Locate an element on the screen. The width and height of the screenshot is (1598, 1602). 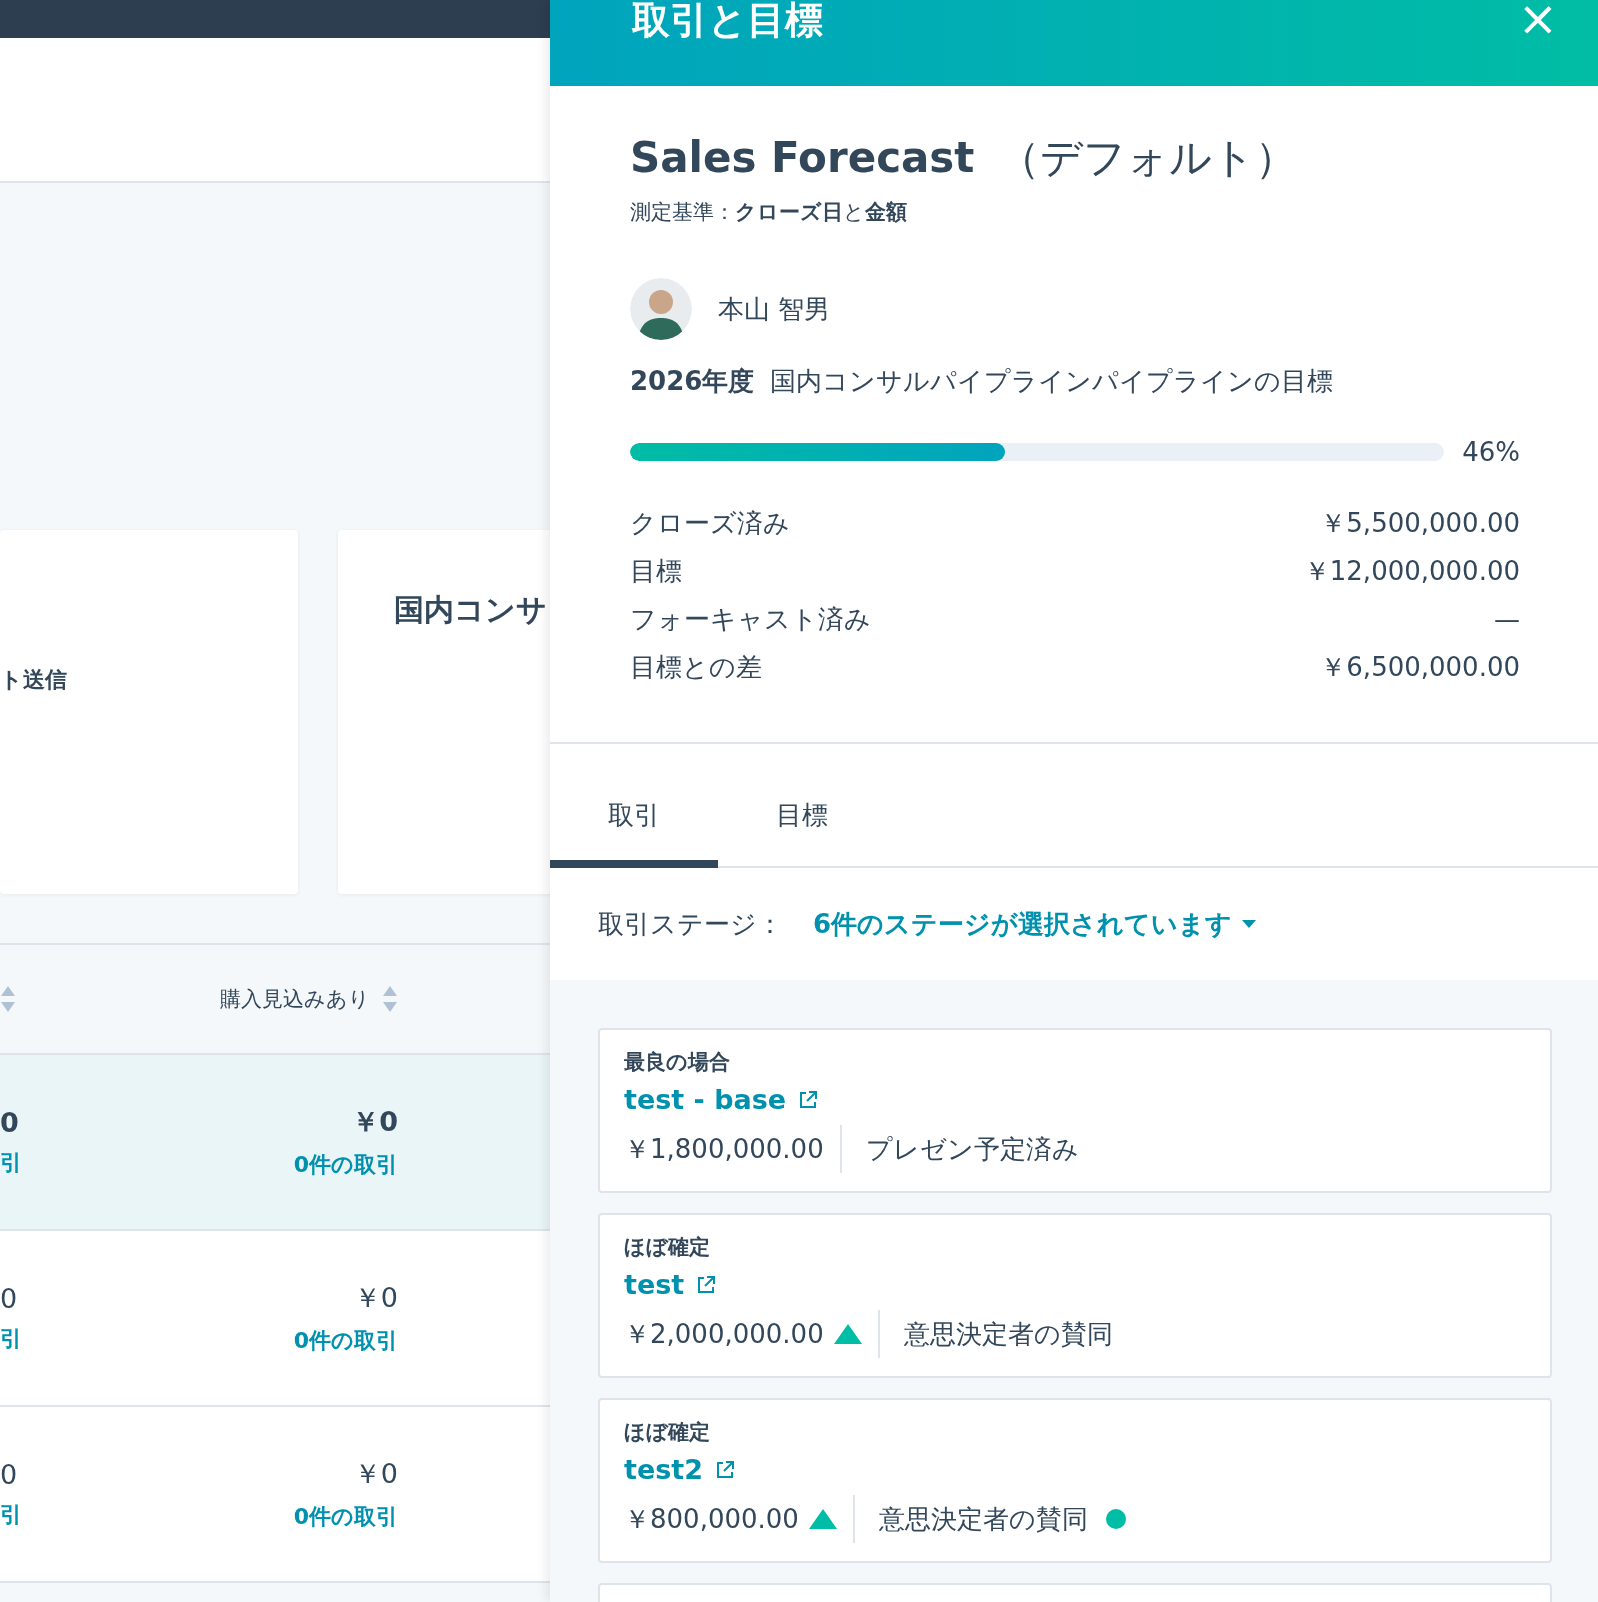
deal-amount: ￥2,000,000.00 is located at coordinates (724, 1334).